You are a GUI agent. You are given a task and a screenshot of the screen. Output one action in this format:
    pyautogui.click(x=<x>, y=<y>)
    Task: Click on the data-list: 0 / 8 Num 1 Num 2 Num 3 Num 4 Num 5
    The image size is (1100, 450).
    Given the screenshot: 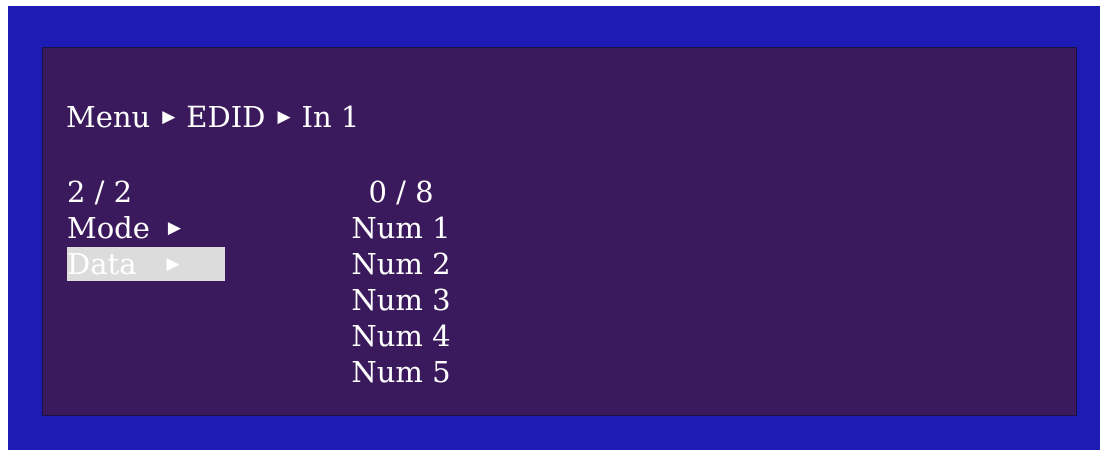 What is the action you would take?
    pyautogui.click(x=401, y=282)
    